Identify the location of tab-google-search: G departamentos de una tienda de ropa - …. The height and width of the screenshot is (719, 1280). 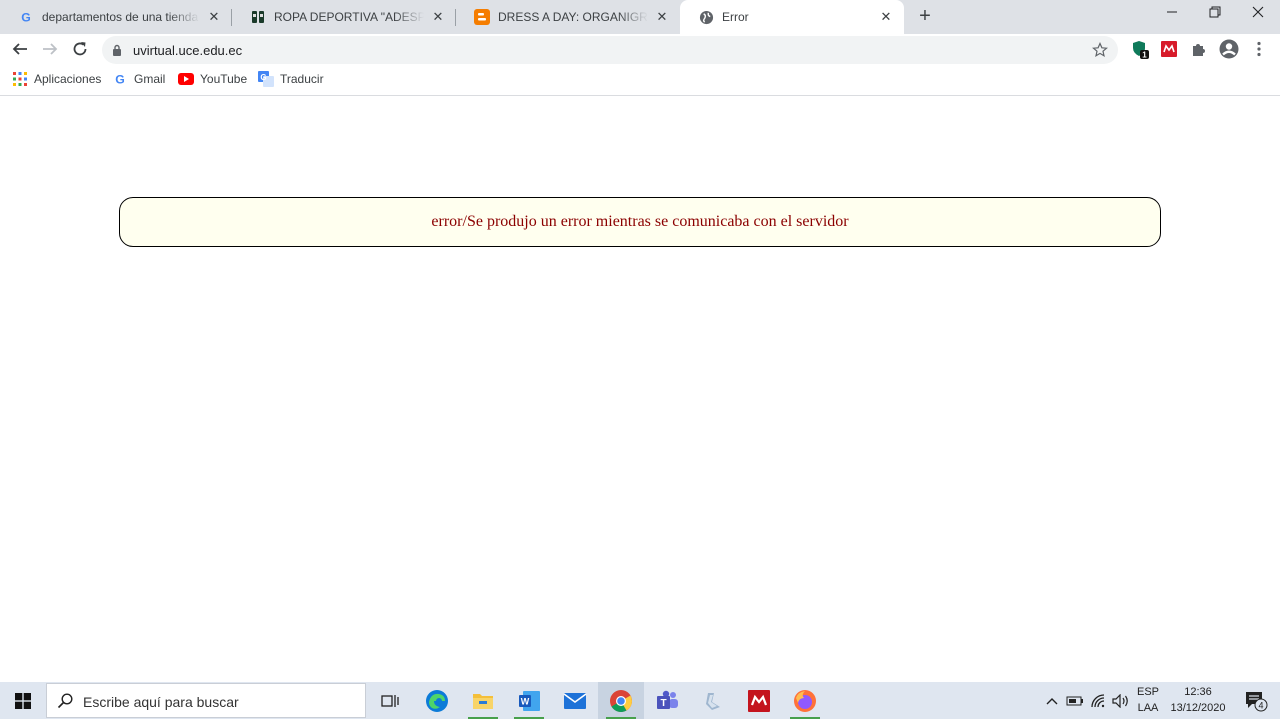
(116, 17).